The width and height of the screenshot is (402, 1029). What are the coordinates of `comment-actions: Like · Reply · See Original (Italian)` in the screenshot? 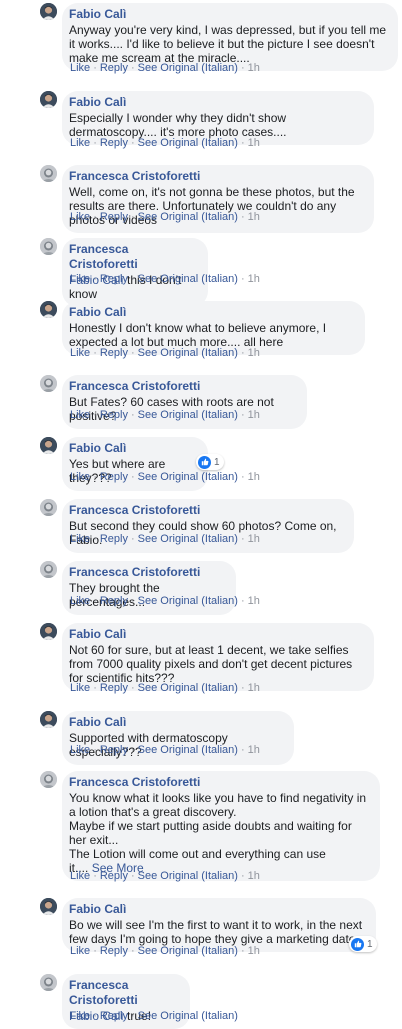 It's located at (154, 1016).